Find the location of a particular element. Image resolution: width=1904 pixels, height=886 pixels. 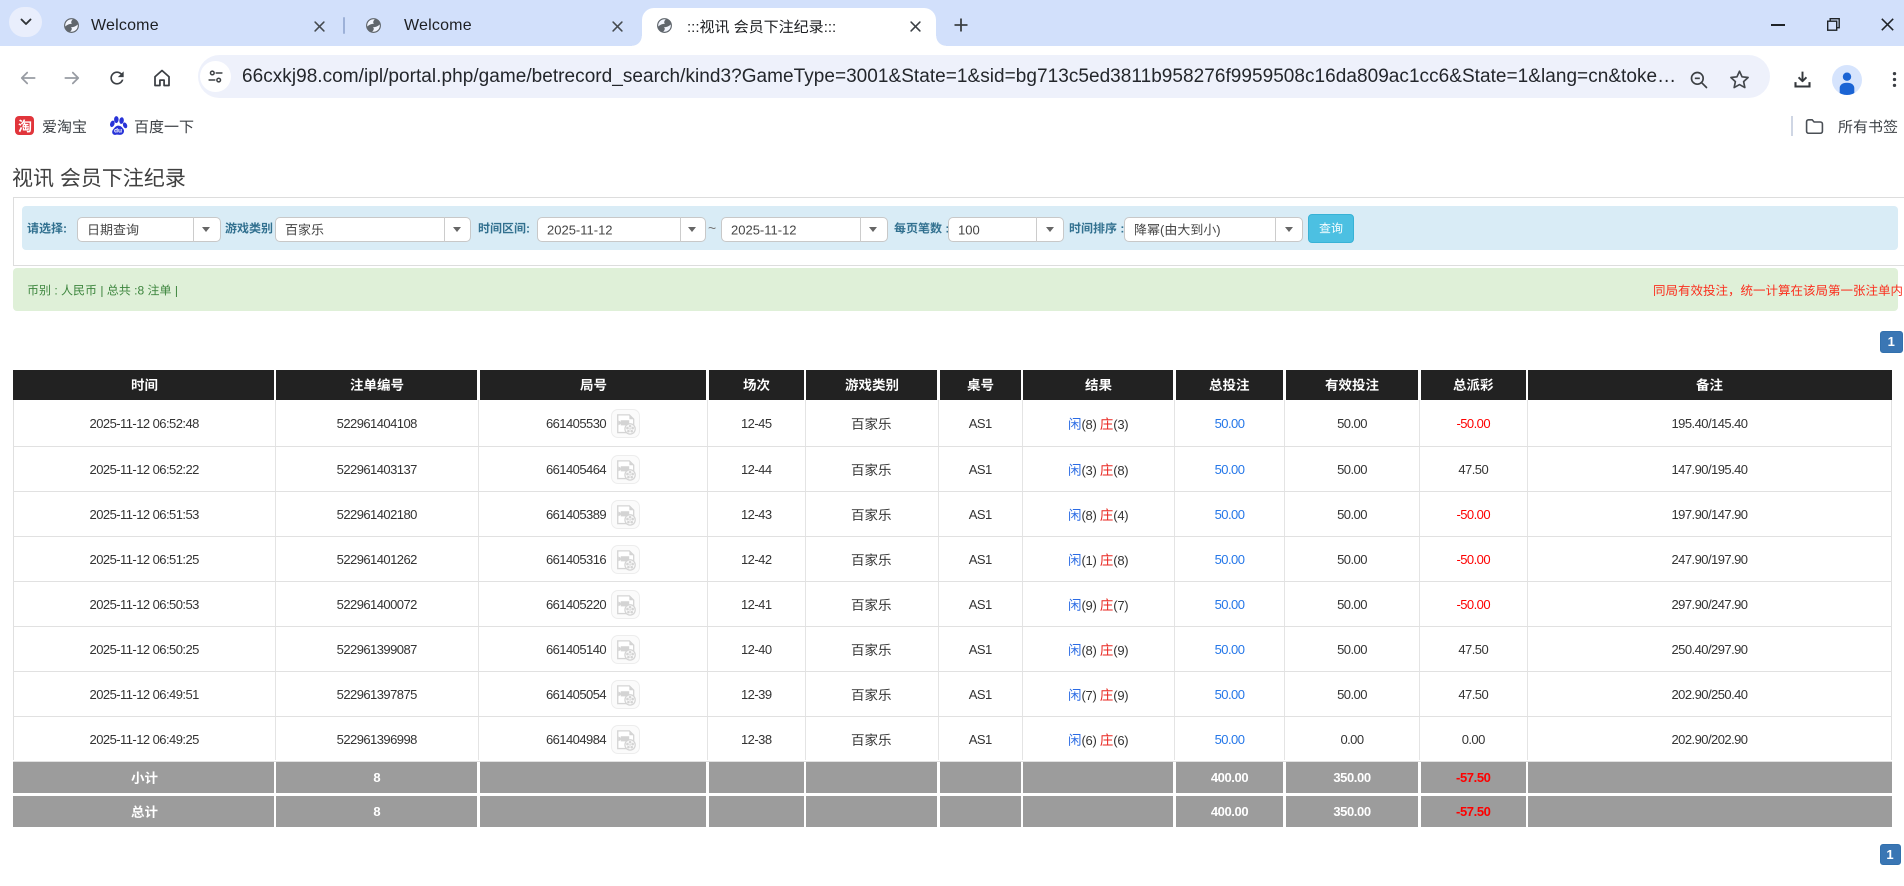

svg-text: :8 is located at coordinates (139, 290).